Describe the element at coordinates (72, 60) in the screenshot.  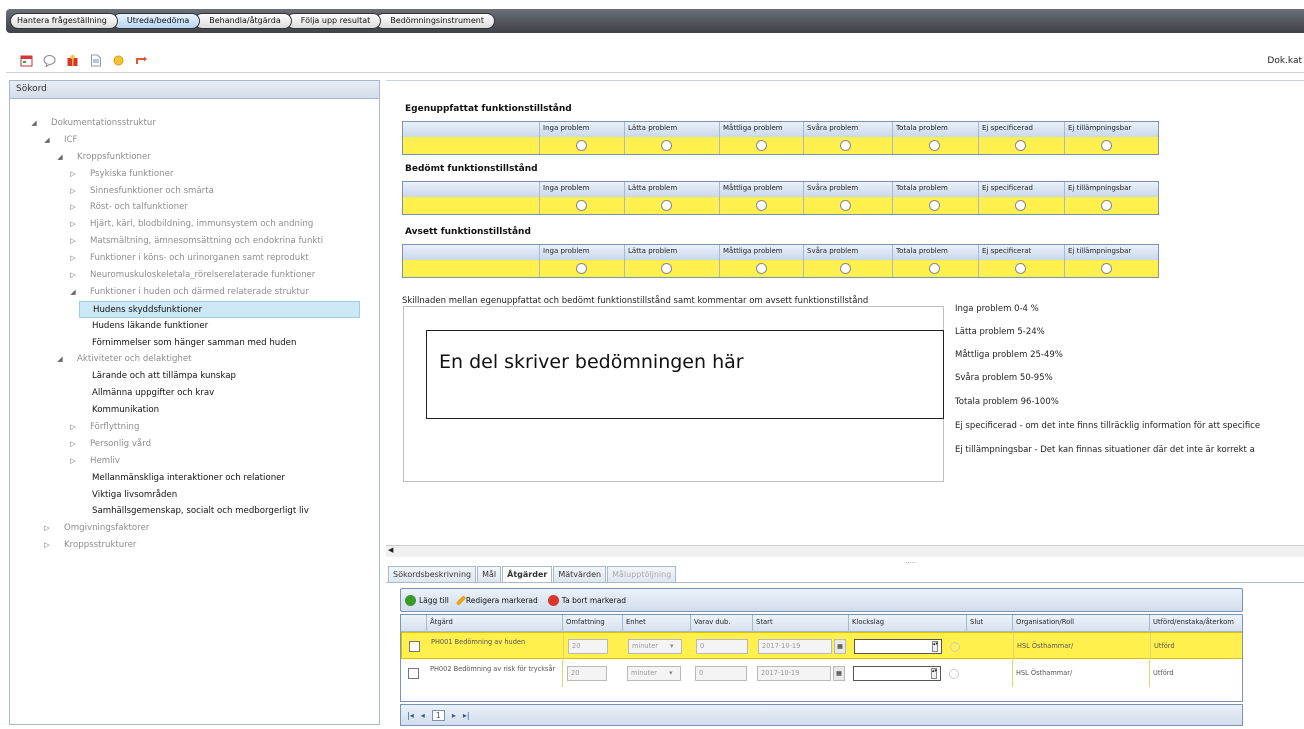
I see `gift-icon` at that location.